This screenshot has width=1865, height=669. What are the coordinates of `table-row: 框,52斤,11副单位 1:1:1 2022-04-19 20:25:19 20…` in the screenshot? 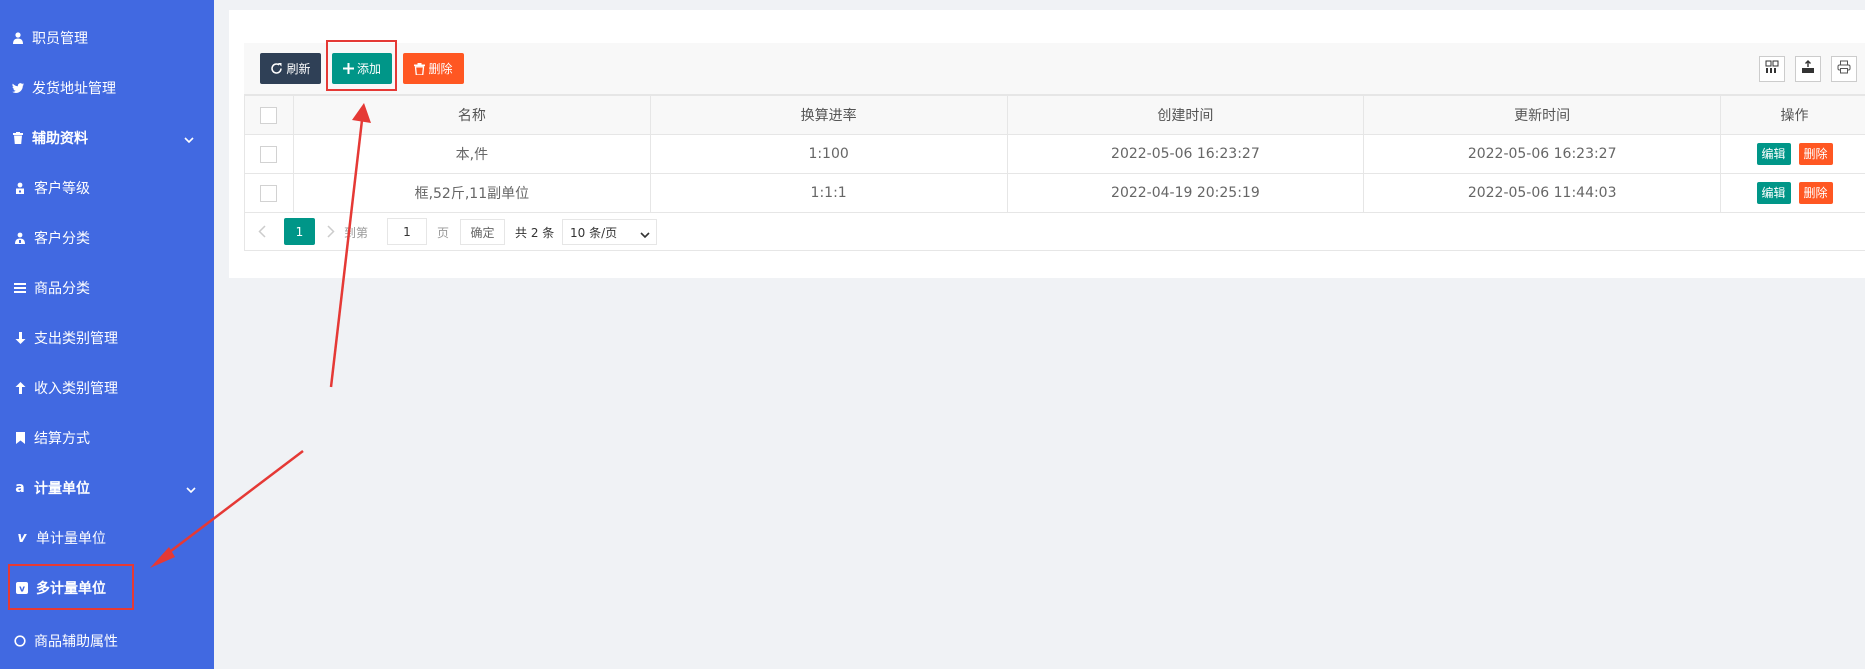 It's located at (1054, 193).